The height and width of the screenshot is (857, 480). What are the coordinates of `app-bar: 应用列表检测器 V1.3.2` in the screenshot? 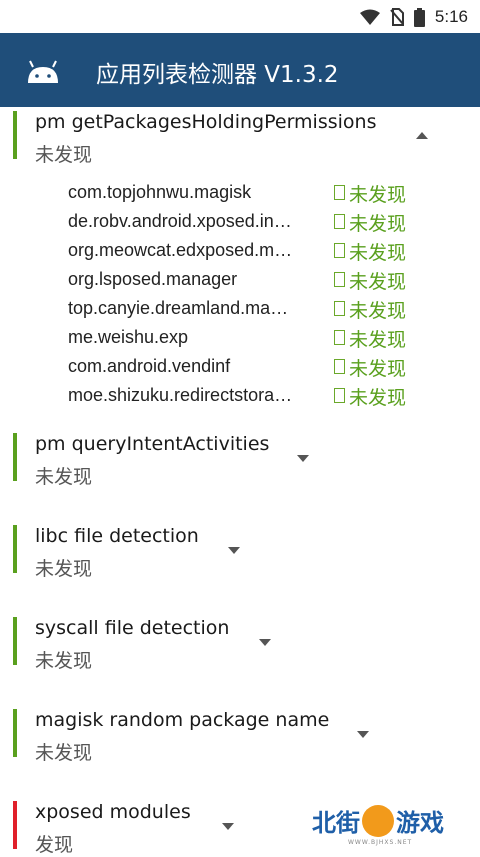 It's located at (240, 70).